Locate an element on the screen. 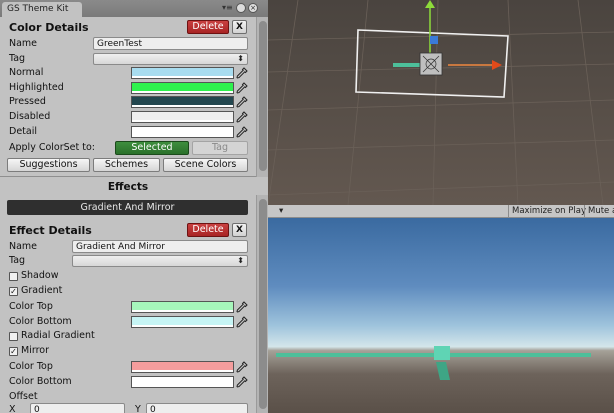 This screenshot has width=614, height=413. game-menu-icon: ▾ is located at coordinates (283, 211).